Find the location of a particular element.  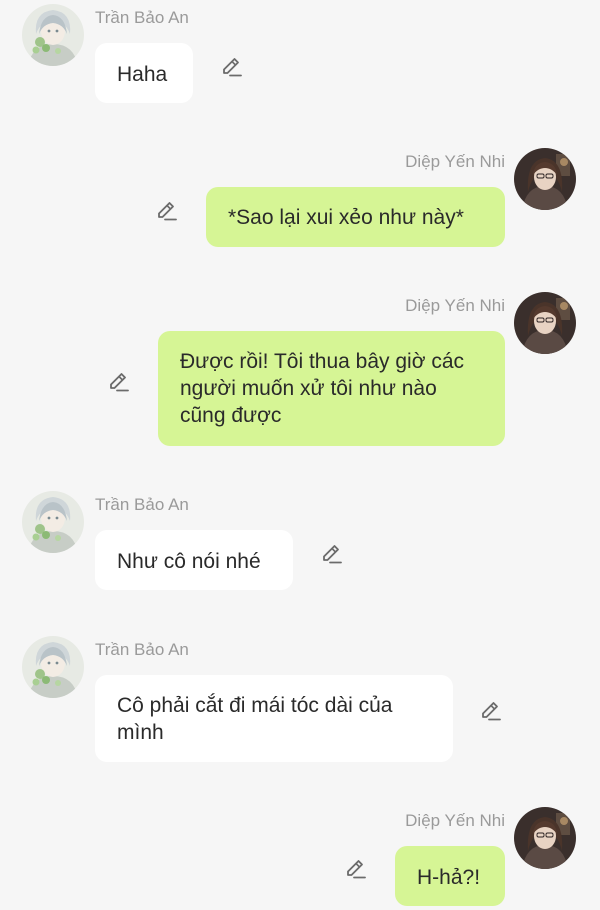

message-bubble: H-hả?! is located at coordinates (450, 876).